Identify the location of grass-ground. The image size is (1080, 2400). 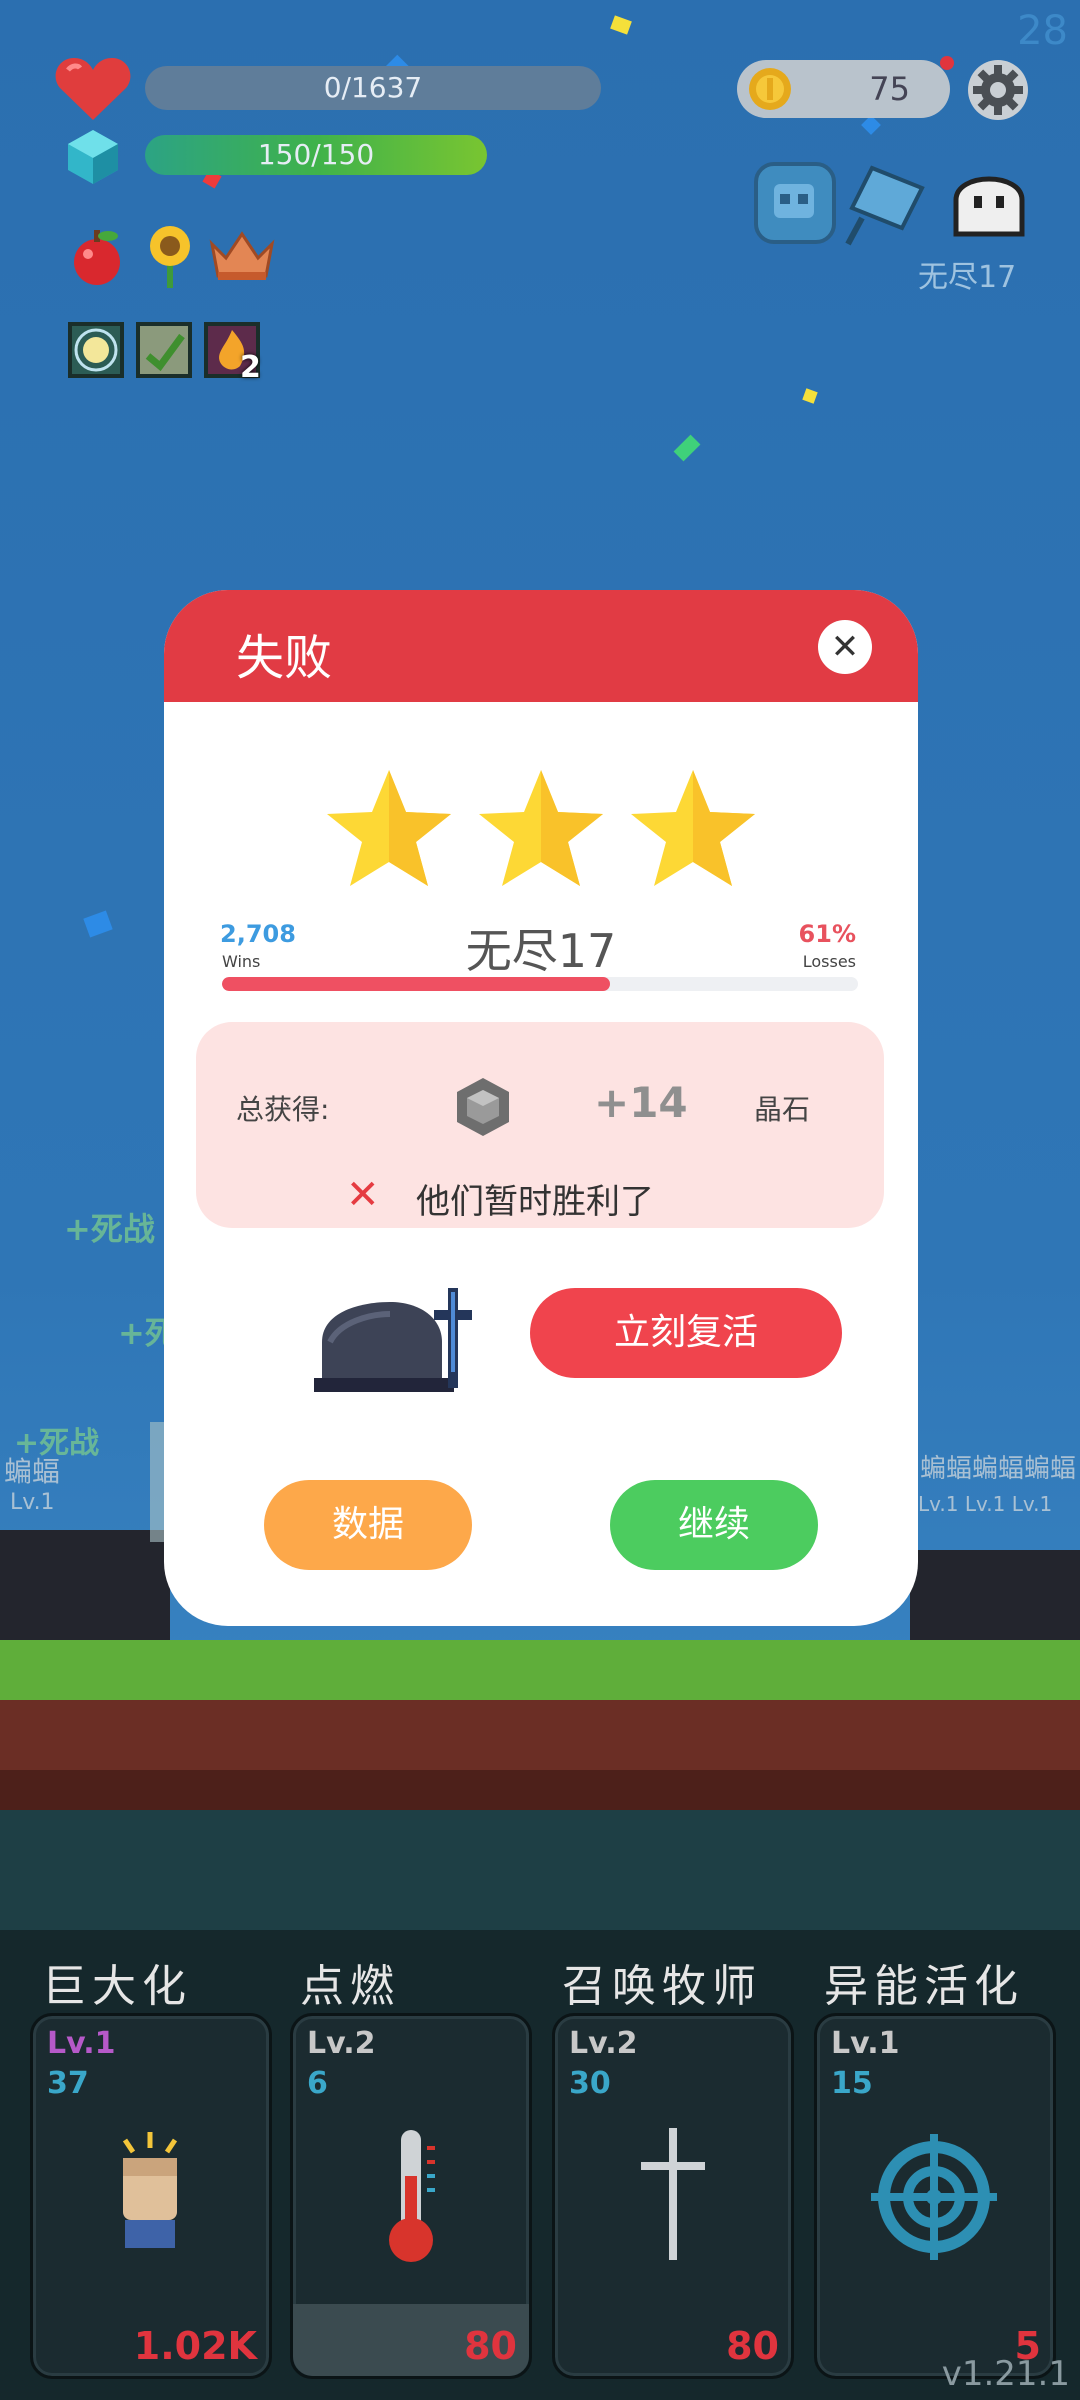
(540, 1670).